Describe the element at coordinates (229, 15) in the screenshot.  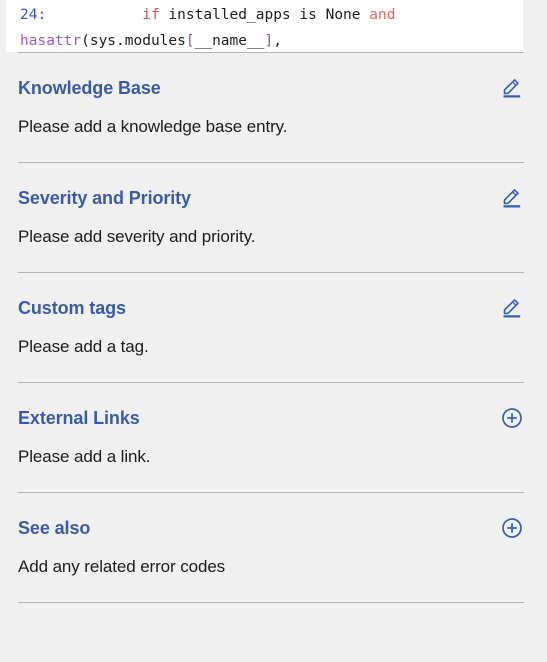
I see `code-token: installed_apps` at that location.